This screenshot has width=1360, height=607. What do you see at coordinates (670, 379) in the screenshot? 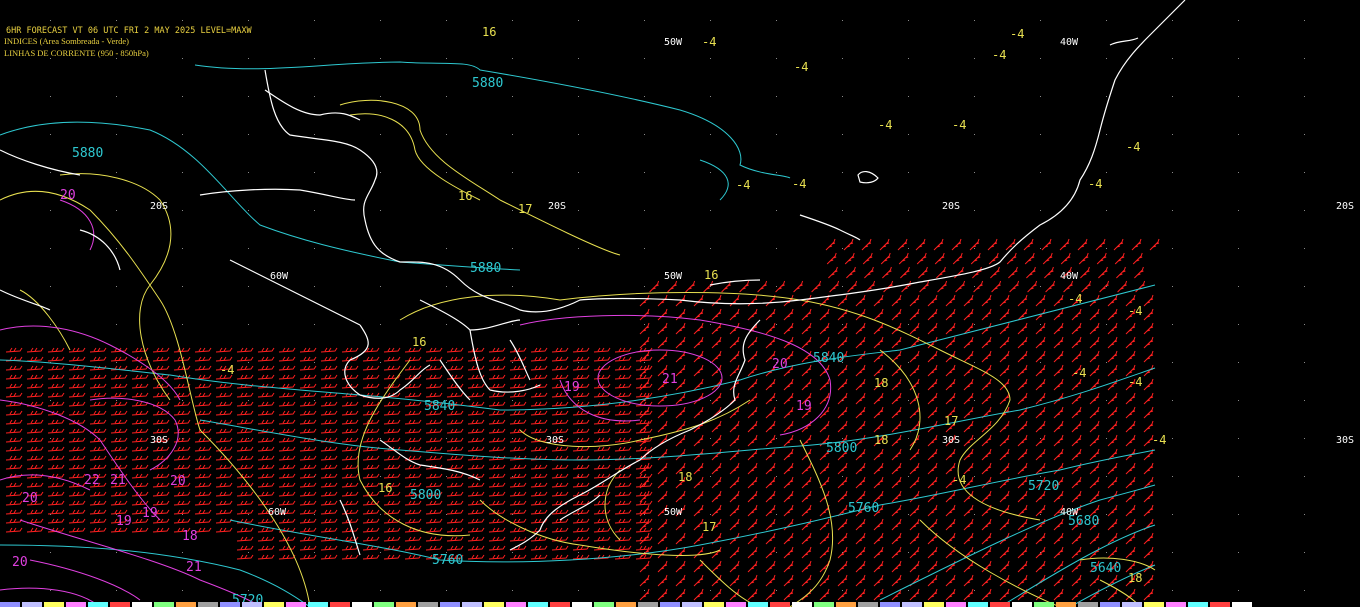
I see `index-label-magenta: 21` at bounding box center [670, 379].